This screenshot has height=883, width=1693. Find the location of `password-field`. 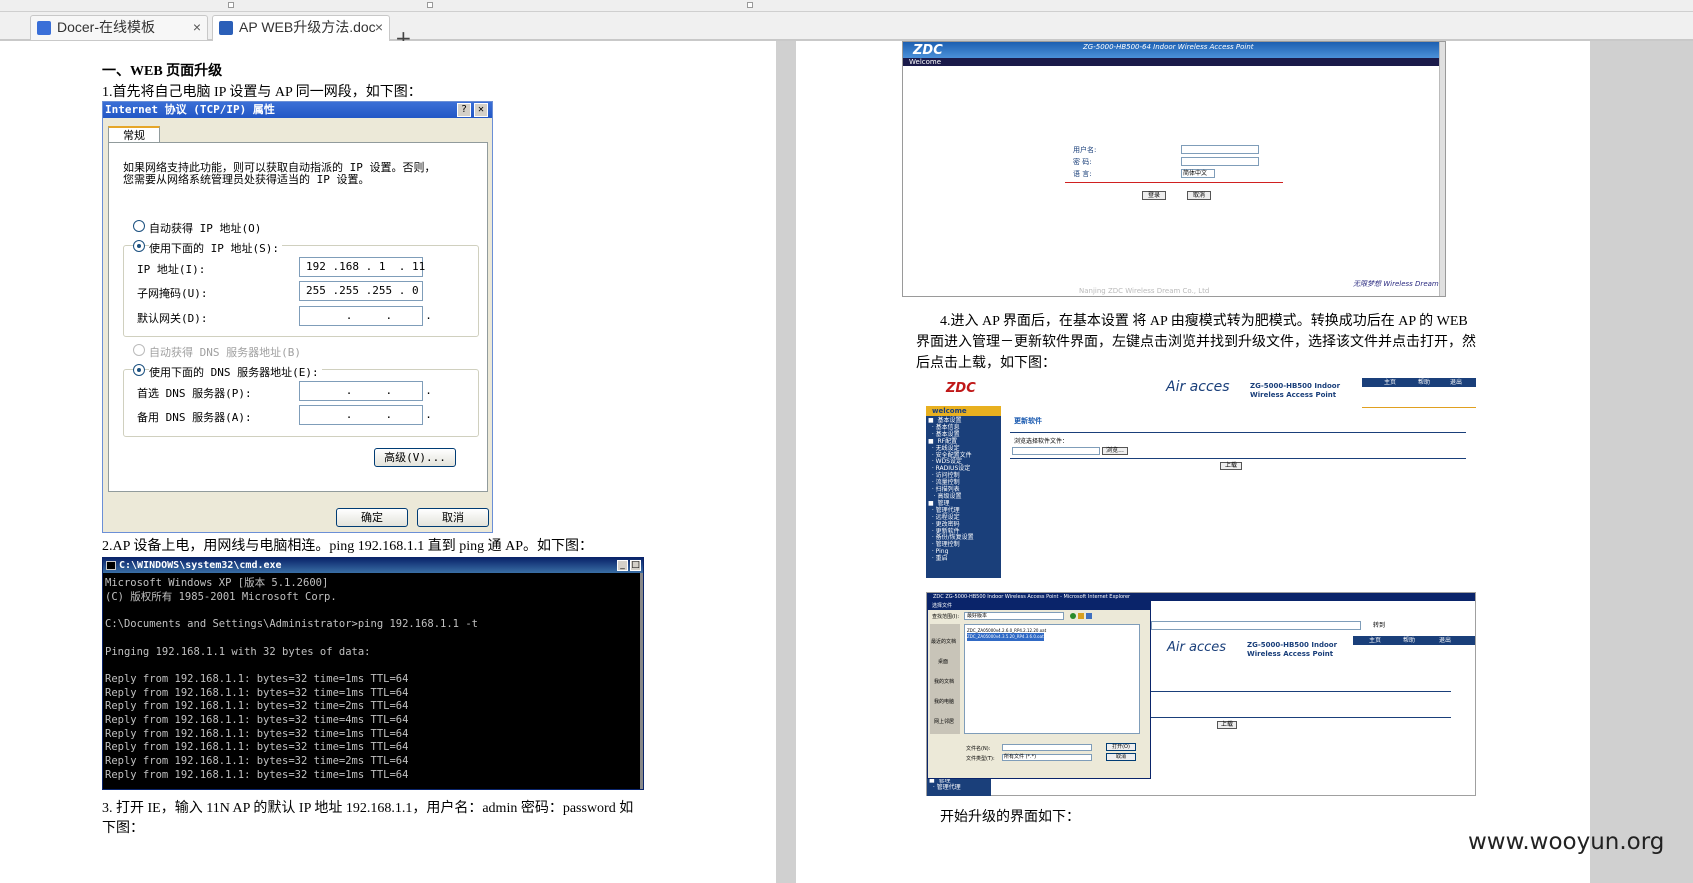

password-field is located at coordinates (1220, 161).